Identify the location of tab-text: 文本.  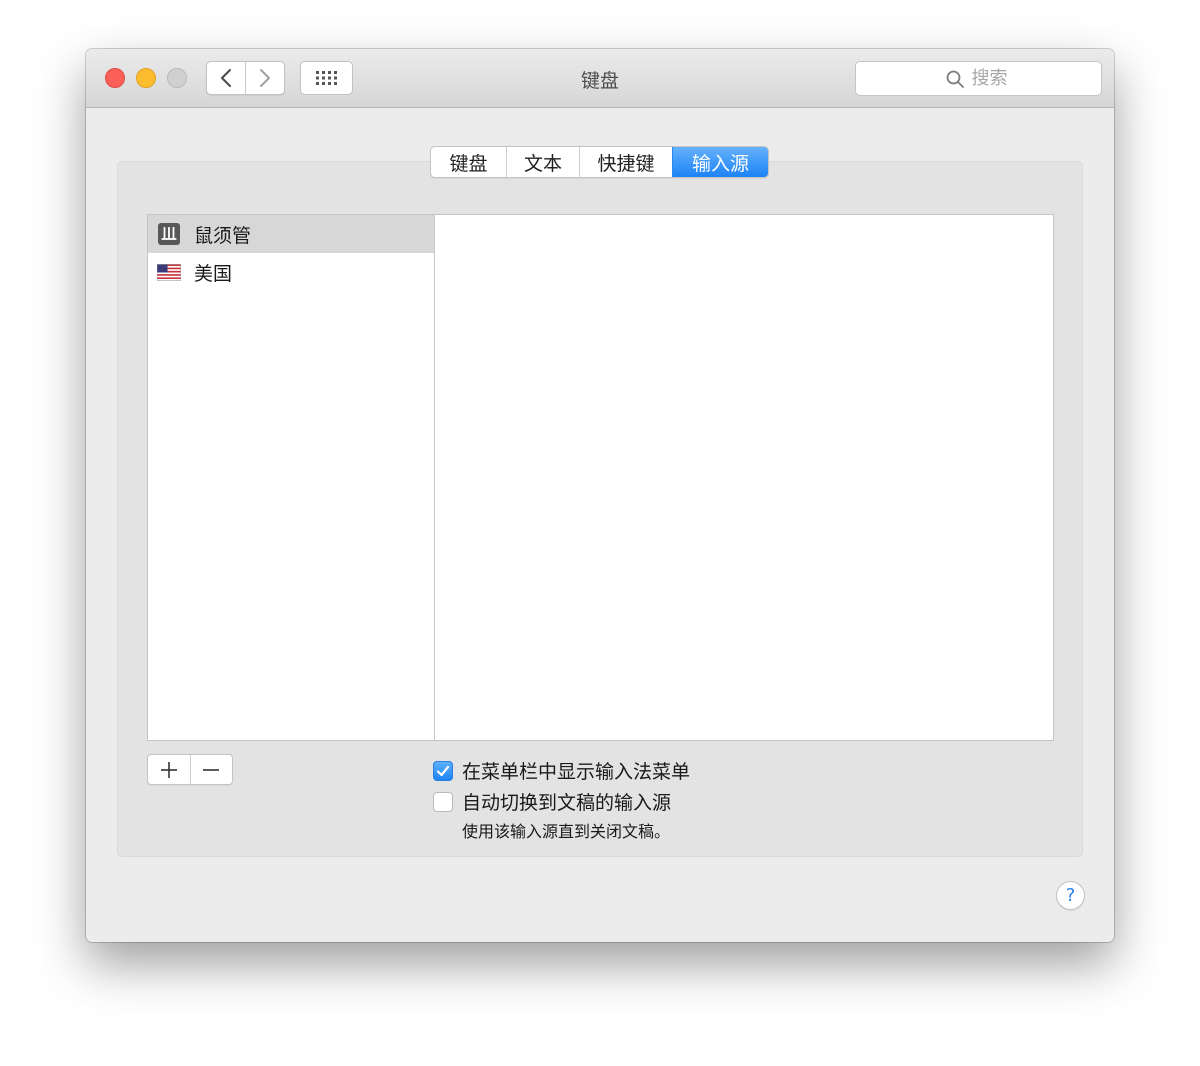
(542, 162).